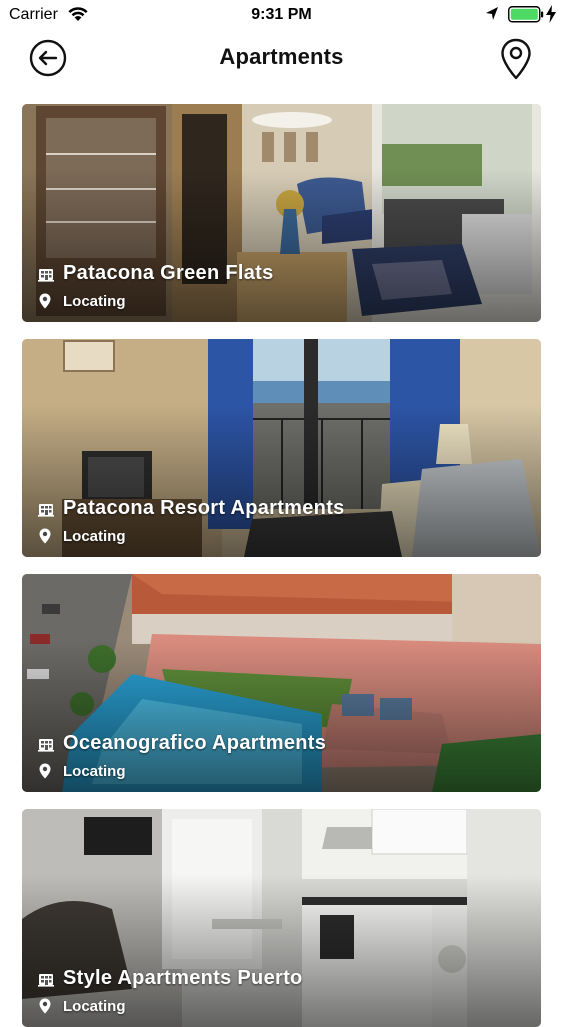 Image resolution: width=563 pixels, height=1027 pixels. What do you see at coordinates (204, 508) in the screenshot?
I see `apartment-name: Patacona Resort Apartments` at bounding box center [204, 508].